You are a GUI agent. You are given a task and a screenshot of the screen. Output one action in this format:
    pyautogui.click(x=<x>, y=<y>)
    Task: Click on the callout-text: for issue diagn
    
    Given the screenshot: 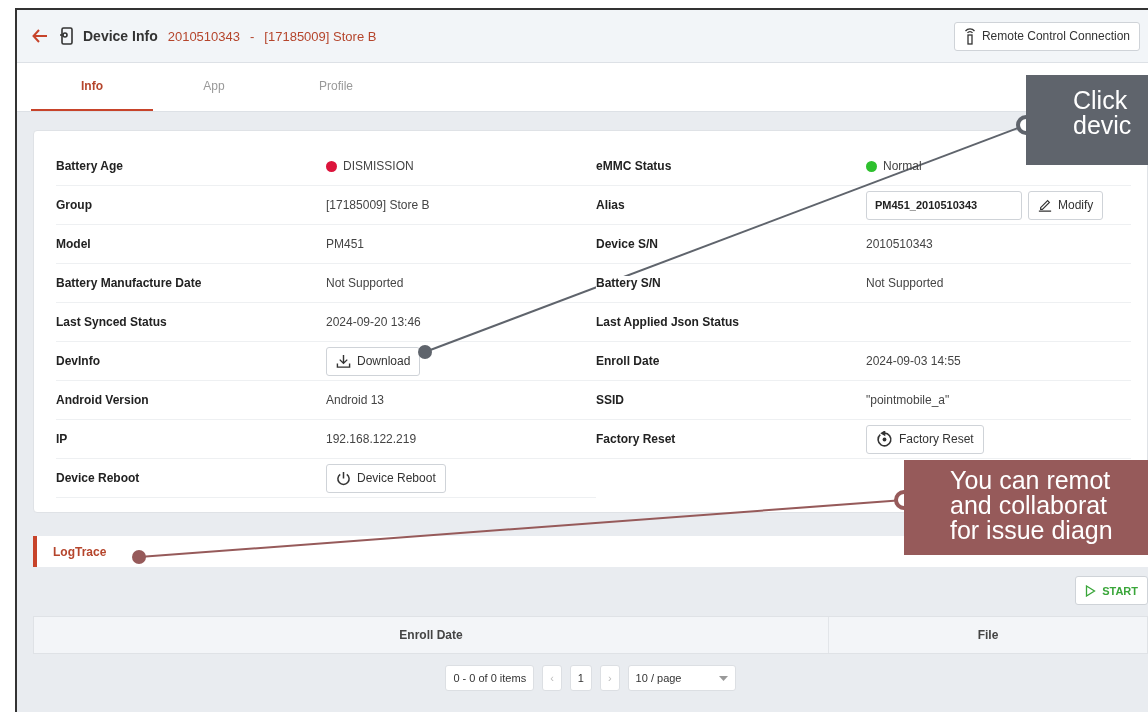 What is the action you would take?
    pyautogui.click(x=1032, y=530)
    